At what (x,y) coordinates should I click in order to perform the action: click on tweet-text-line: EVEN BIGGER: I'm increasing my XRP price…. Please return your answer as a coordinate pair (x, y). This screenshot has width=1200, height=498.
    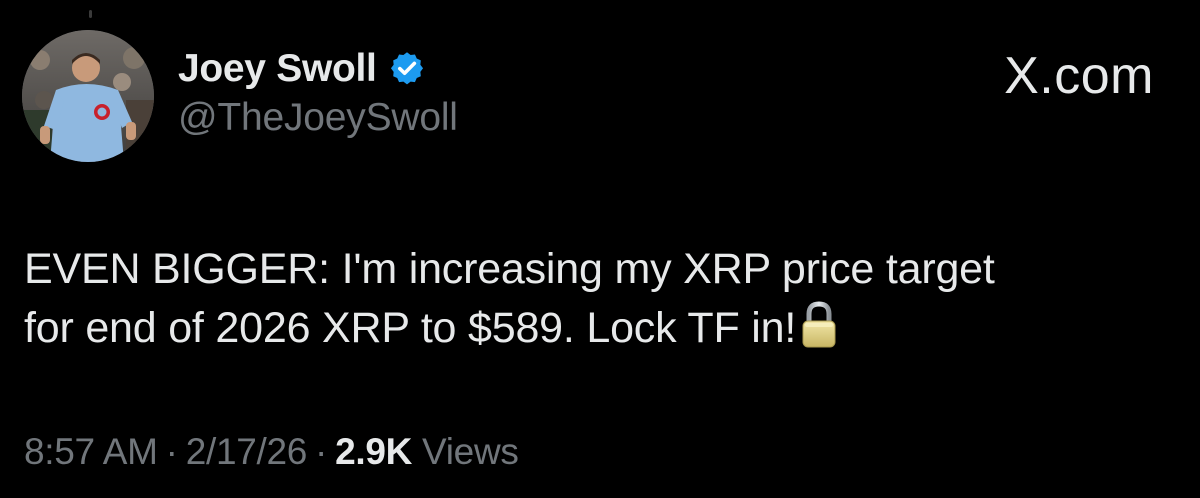
    Looking at the image, I should click on (589, 269).